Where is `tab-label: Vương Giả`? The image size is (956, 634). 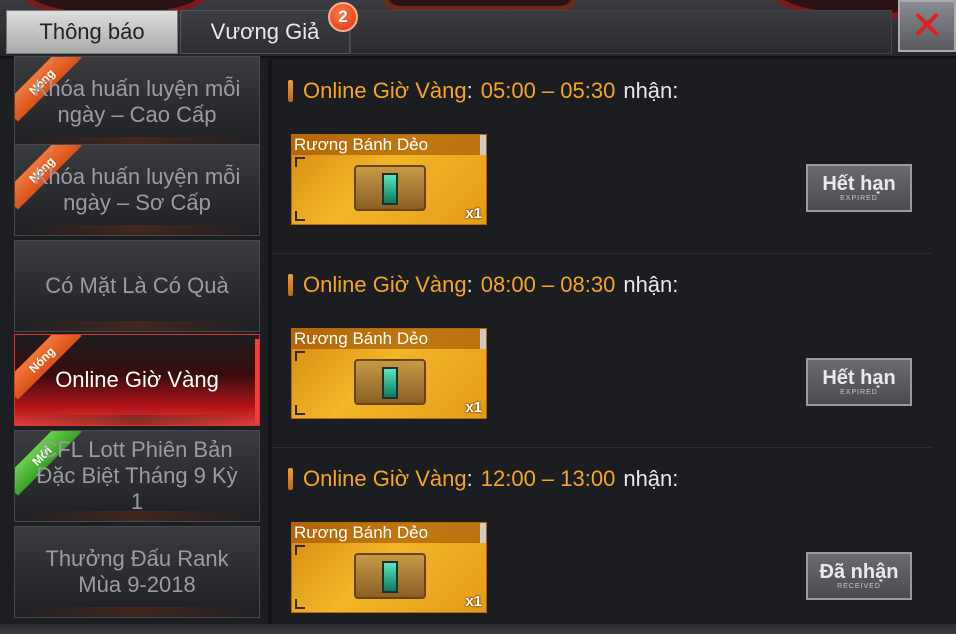
tab-label: Vương Giả is located at coordinates (265, 31).